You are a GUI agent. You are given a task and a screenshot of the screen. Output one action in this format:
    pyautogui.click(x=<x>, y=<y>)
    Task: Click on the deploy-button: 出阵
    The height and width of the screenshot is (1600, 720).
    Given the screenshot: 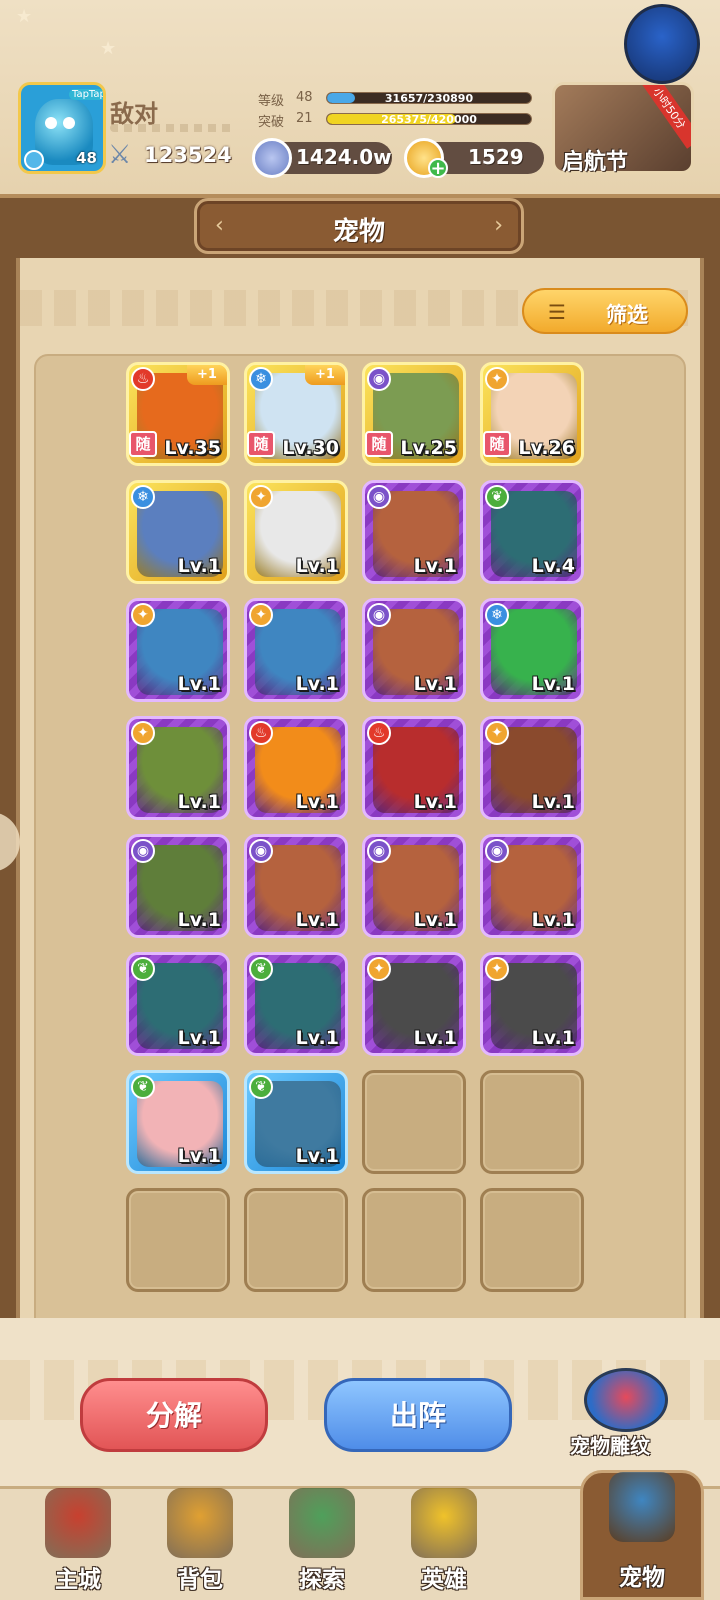 What is the action you would take?
    pyautogui.click(x=418, y=1415)
    